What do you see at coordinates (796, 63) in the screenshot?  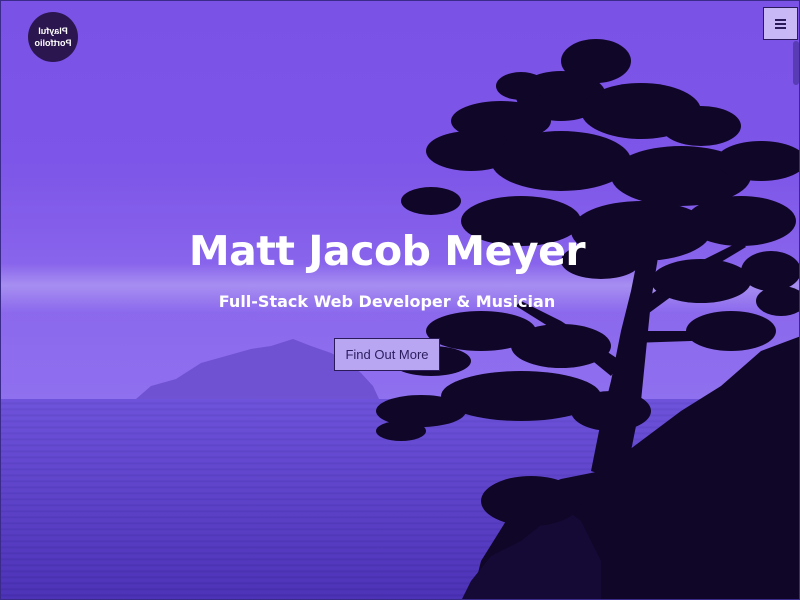 I see `scrollbar` at bounding box center [796, 63].